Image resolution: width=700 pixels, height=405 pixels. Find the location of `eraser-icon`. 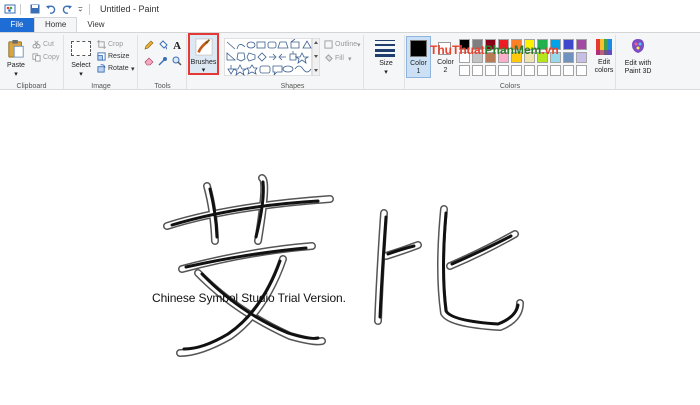

eraser-icon is located at coordinates (149, 61).